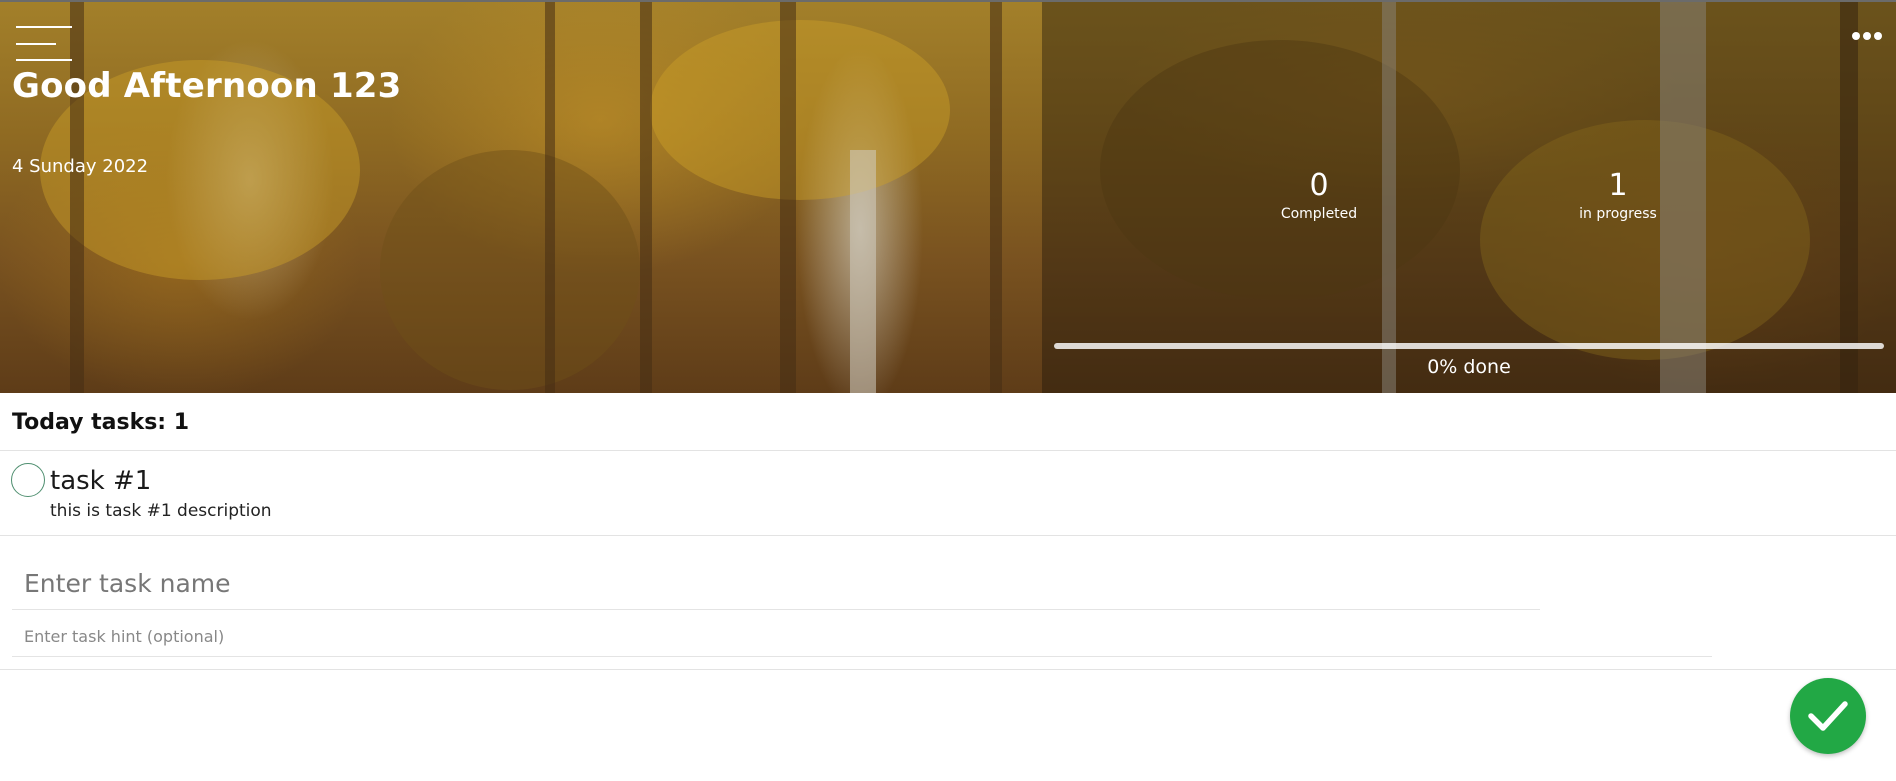 The width and height of the screenshot is (1896, 781). What do you see at coordinates (101, 422) in the screenshot?
I see `today-tasks-heading: Today tasks: 1` at bounding box center [101, 422].